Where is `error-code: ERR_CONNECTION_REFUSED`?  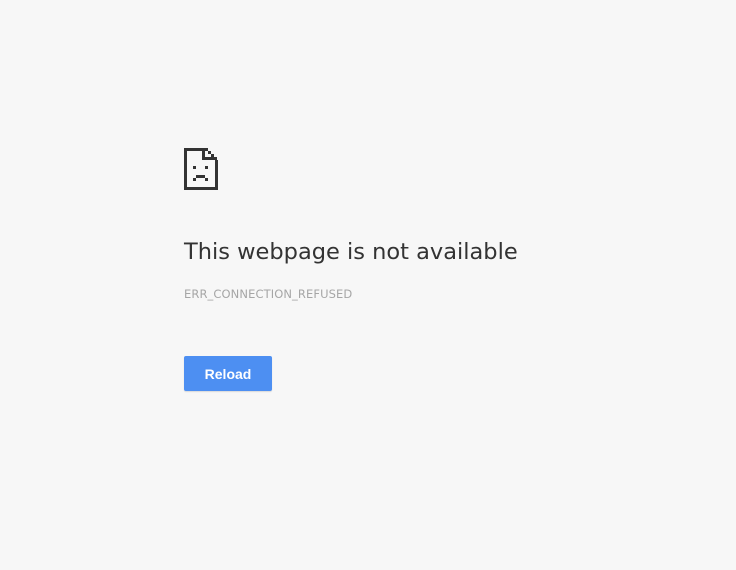 error-code: ERR_CONNECTION_REFUSED is located at coordinates (268, 294).